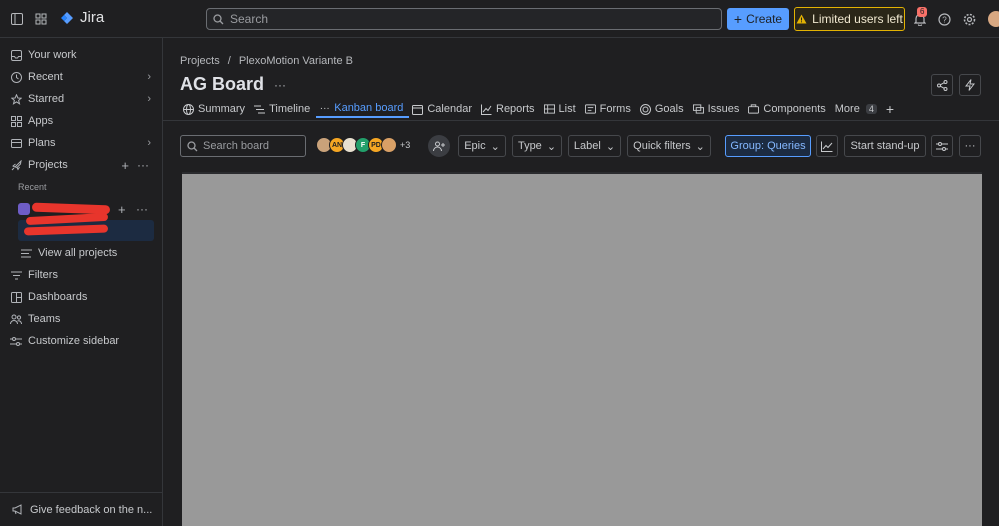 The height and width of the screenshot is (526, 999). What do you see at coordinates (17, 19) in the screenshot?
I see `sidebar-toggle-icon` at bounding box center [17, 19].